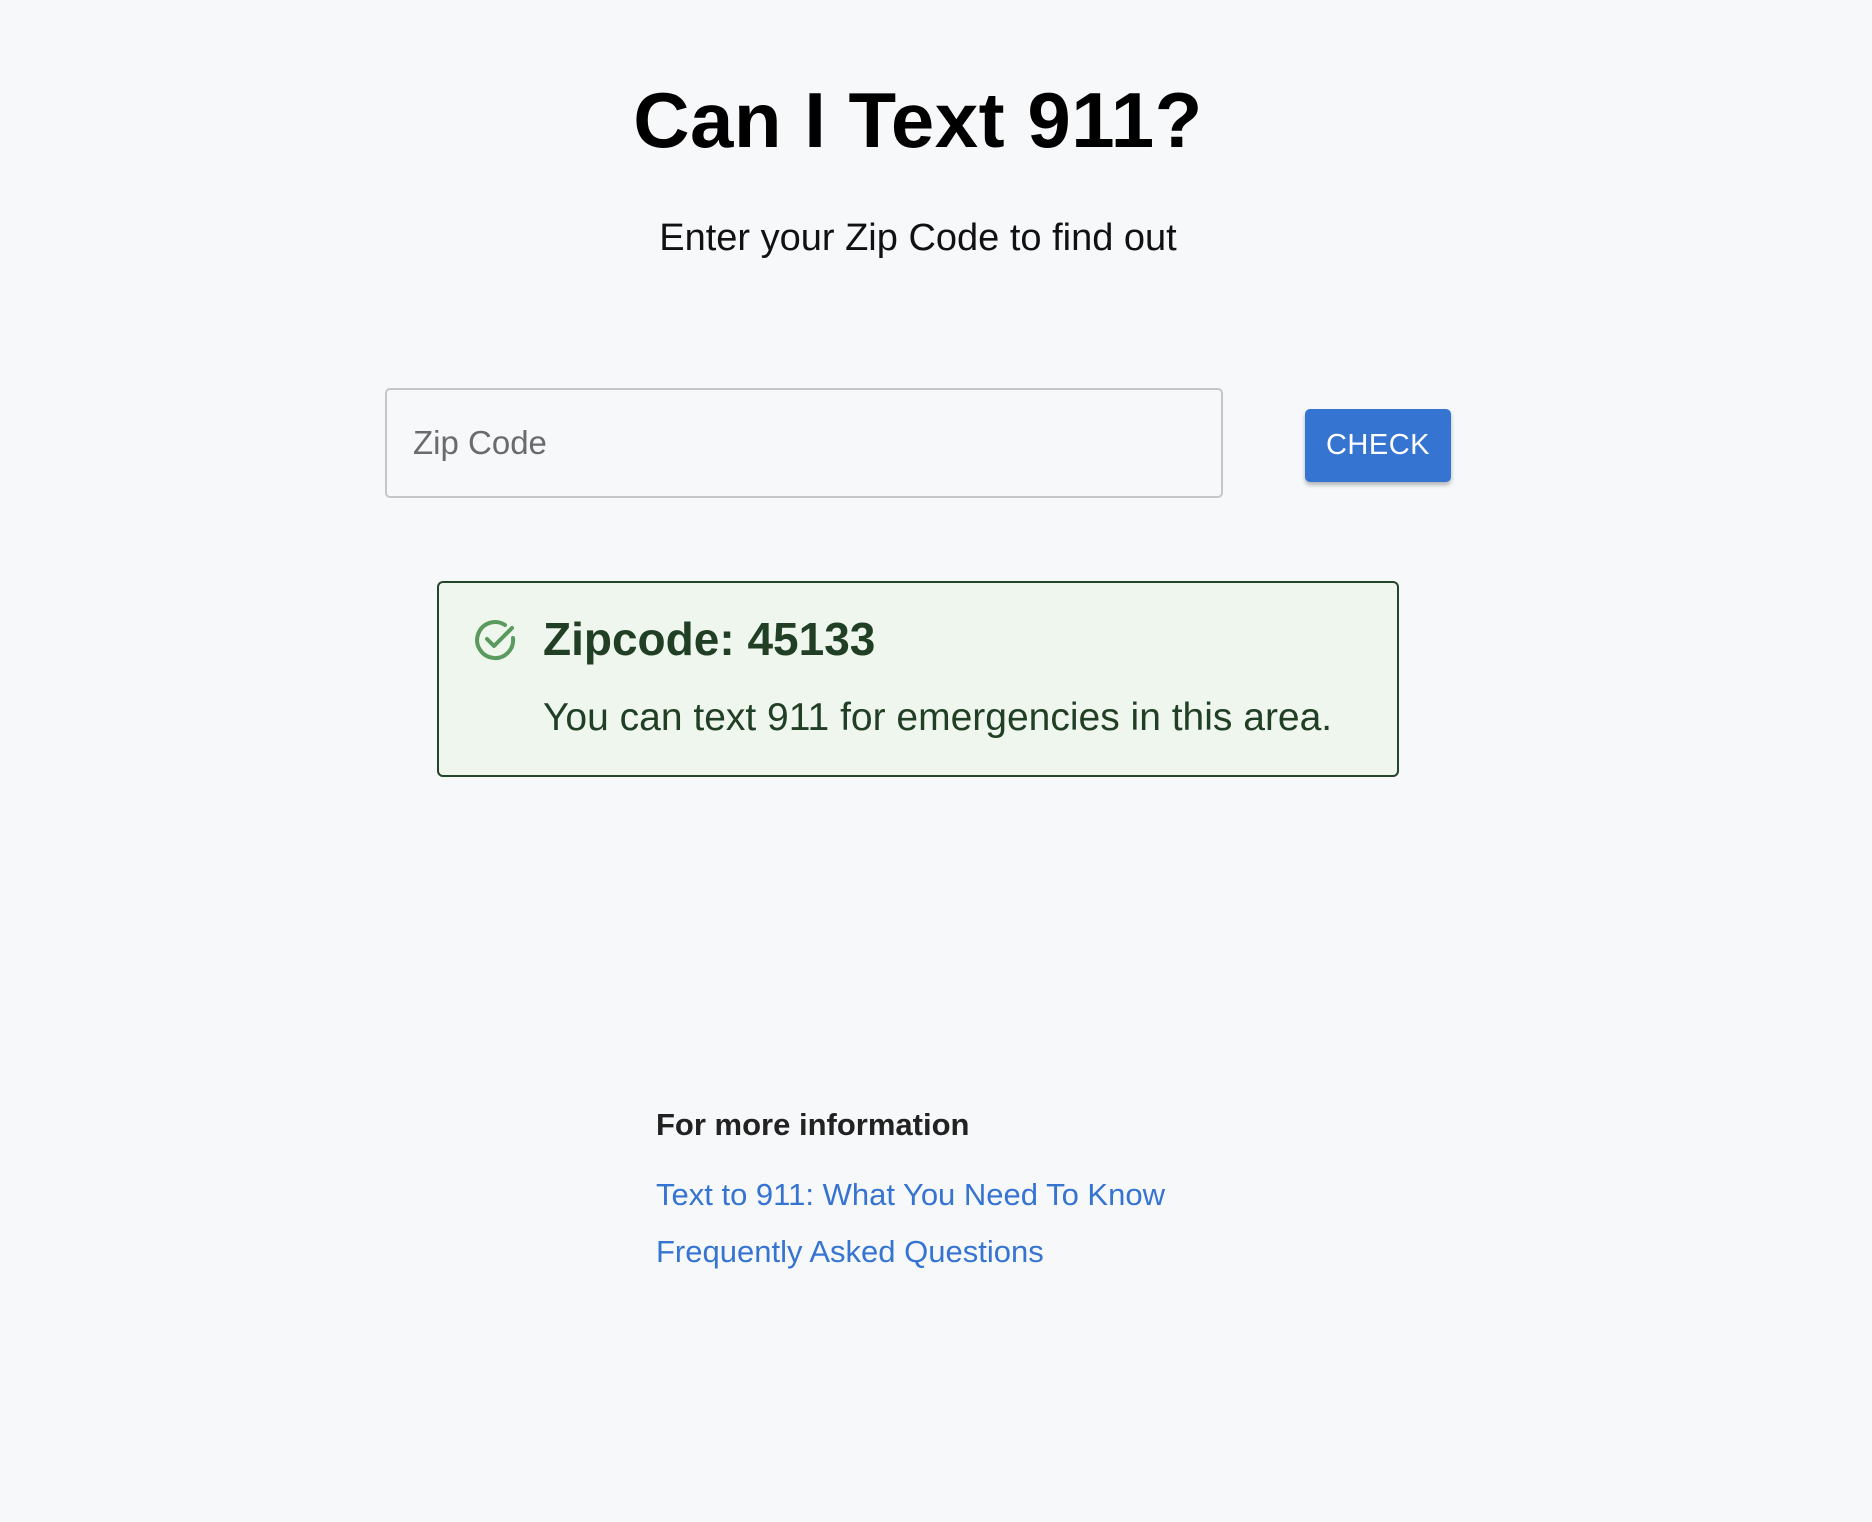 The height and width of the screenshot is (1522, 1872). I want to click on check-circle-icon, so click(496, 640).